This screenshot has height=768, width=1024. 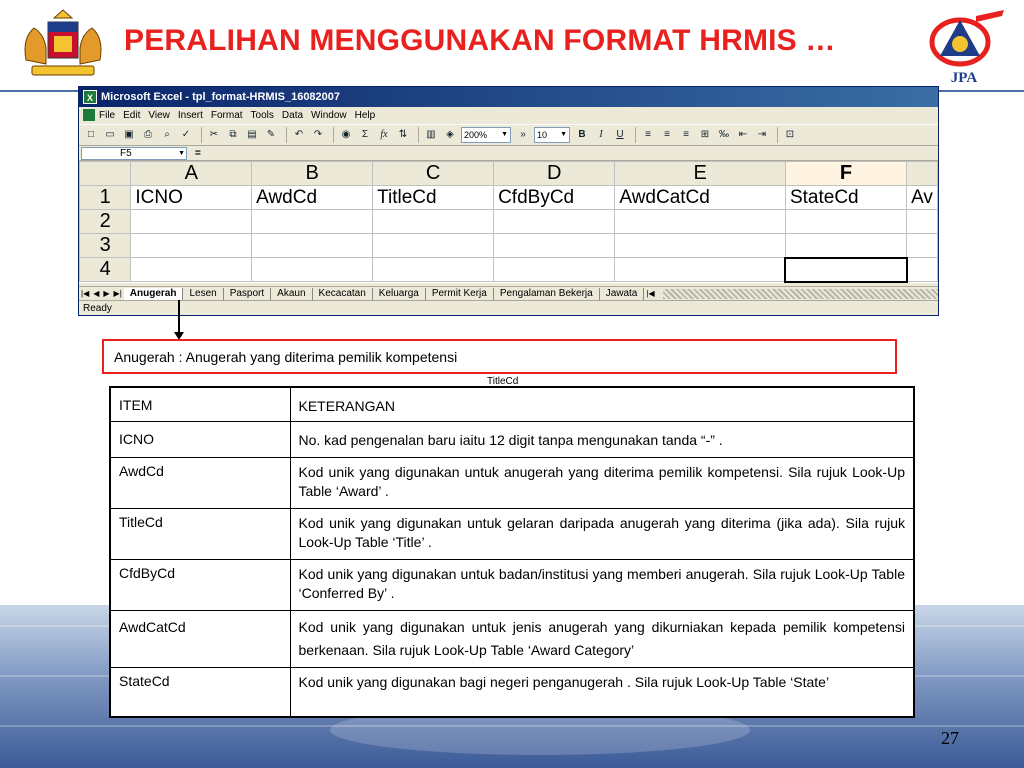 What do you see at coordinates (601, 135) in the screenshot?
I see `italic-button: I` at bounding box center [601, 135].